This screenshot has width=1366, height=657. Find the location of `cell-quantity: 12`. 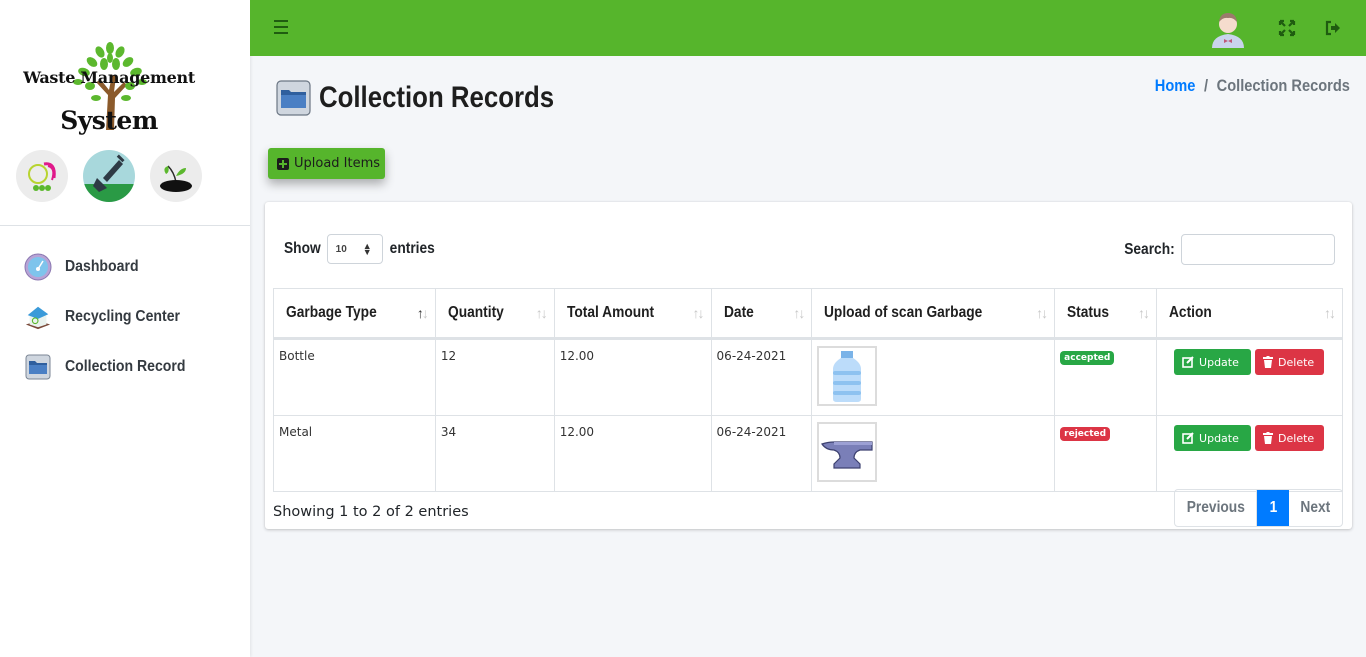

cell-quantity: 12 is located at coordinates (494, 377).